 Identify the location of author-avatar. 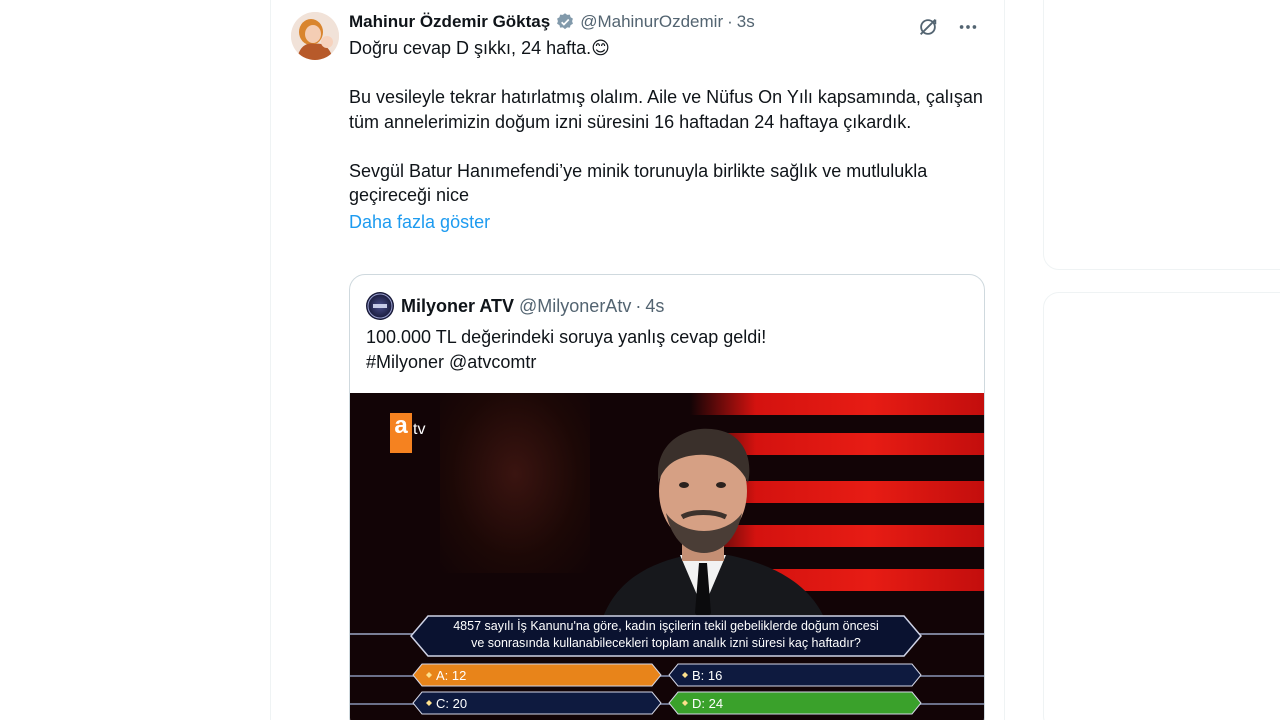
(315, 36).